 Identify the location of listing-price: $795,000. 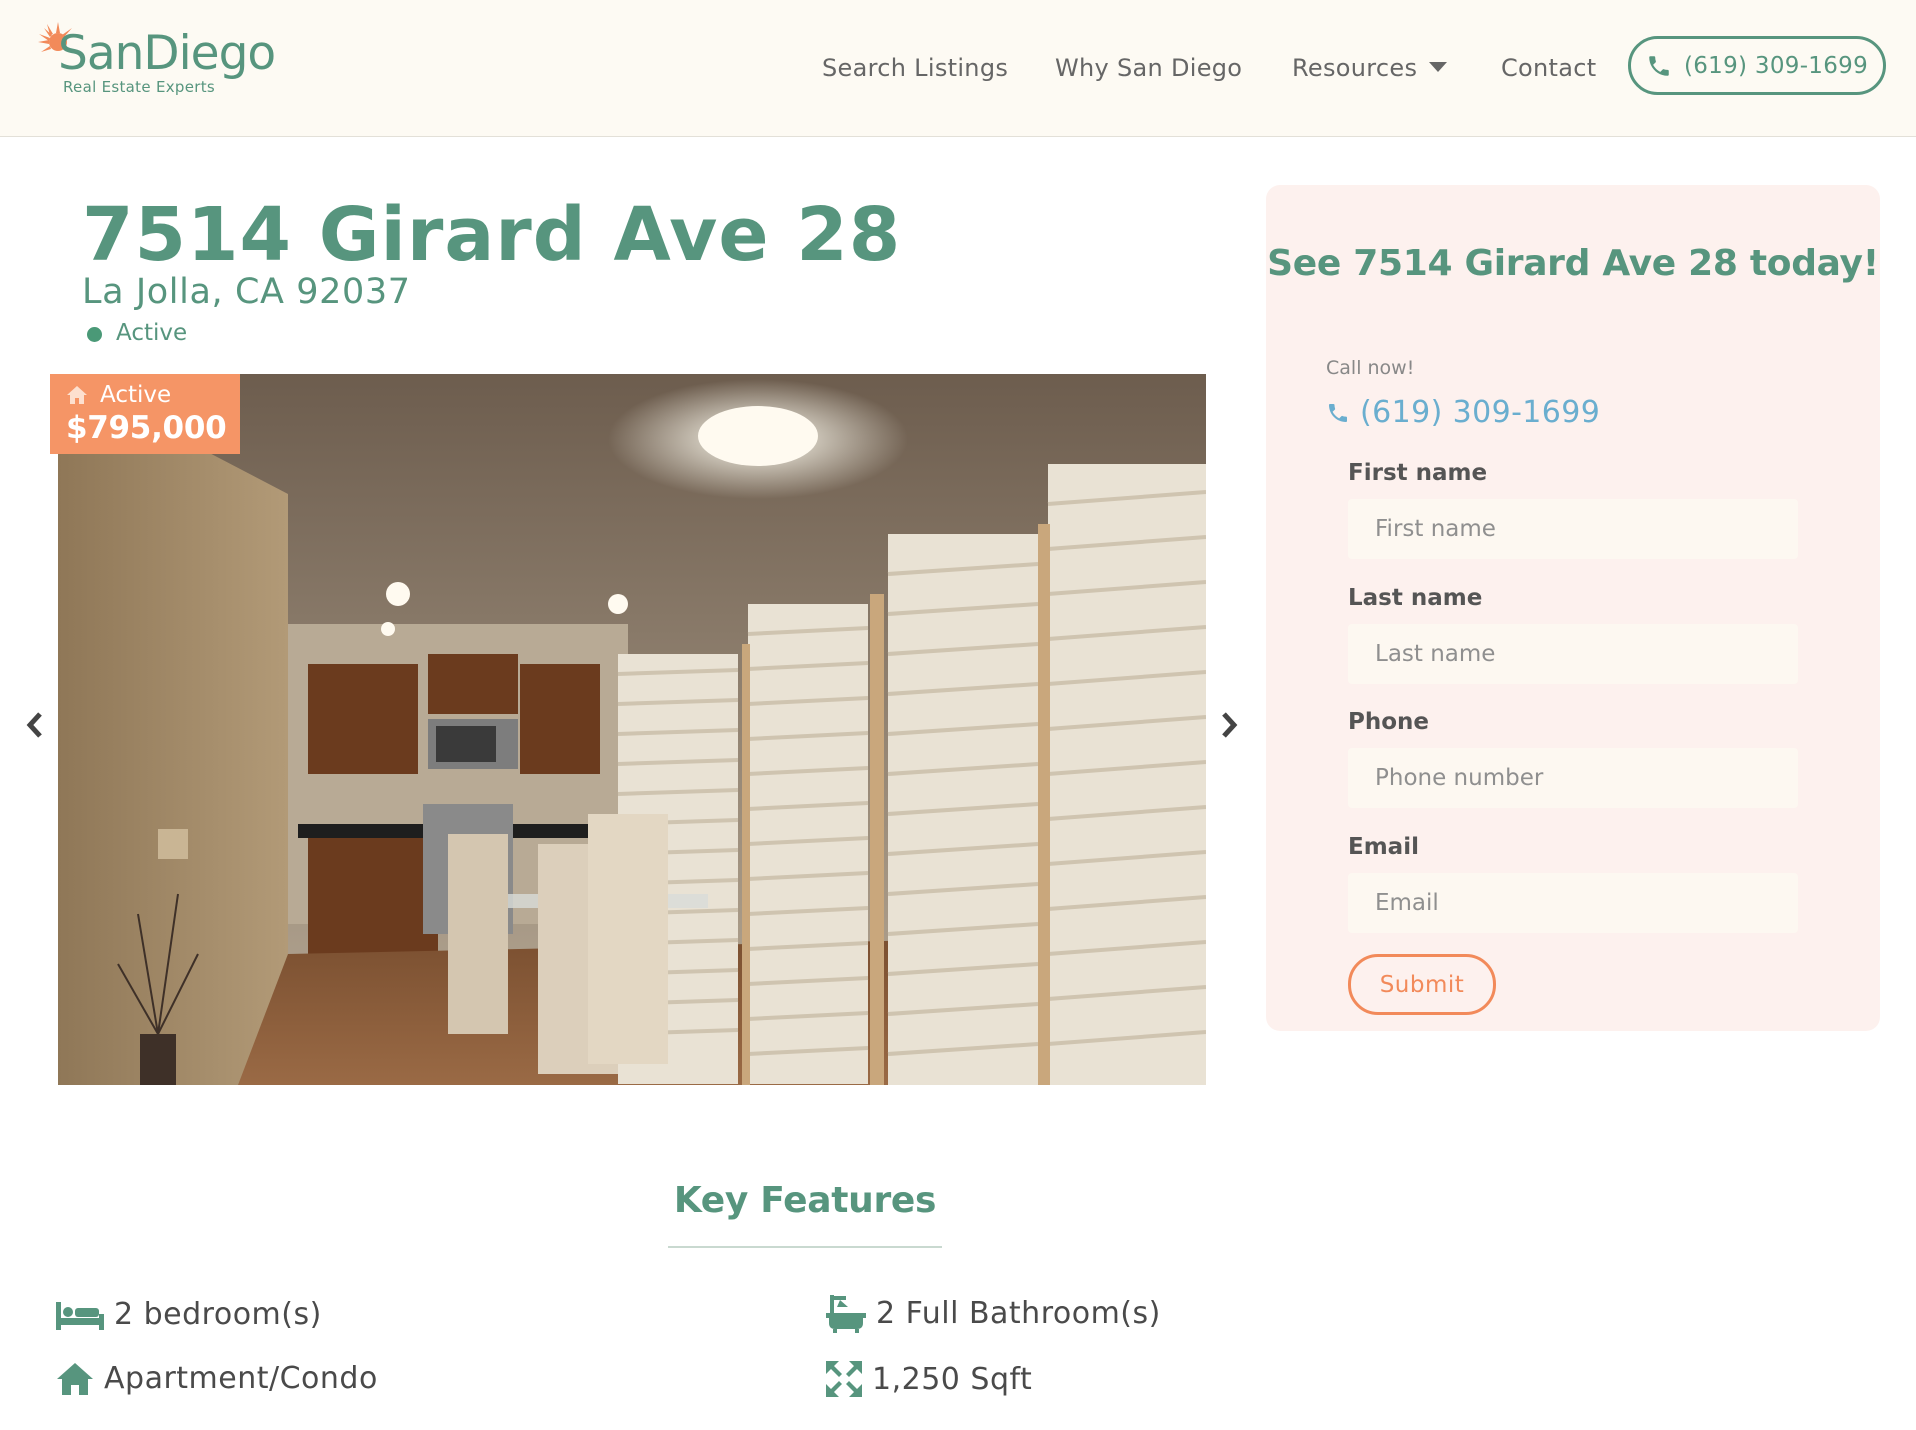
(146, 428).